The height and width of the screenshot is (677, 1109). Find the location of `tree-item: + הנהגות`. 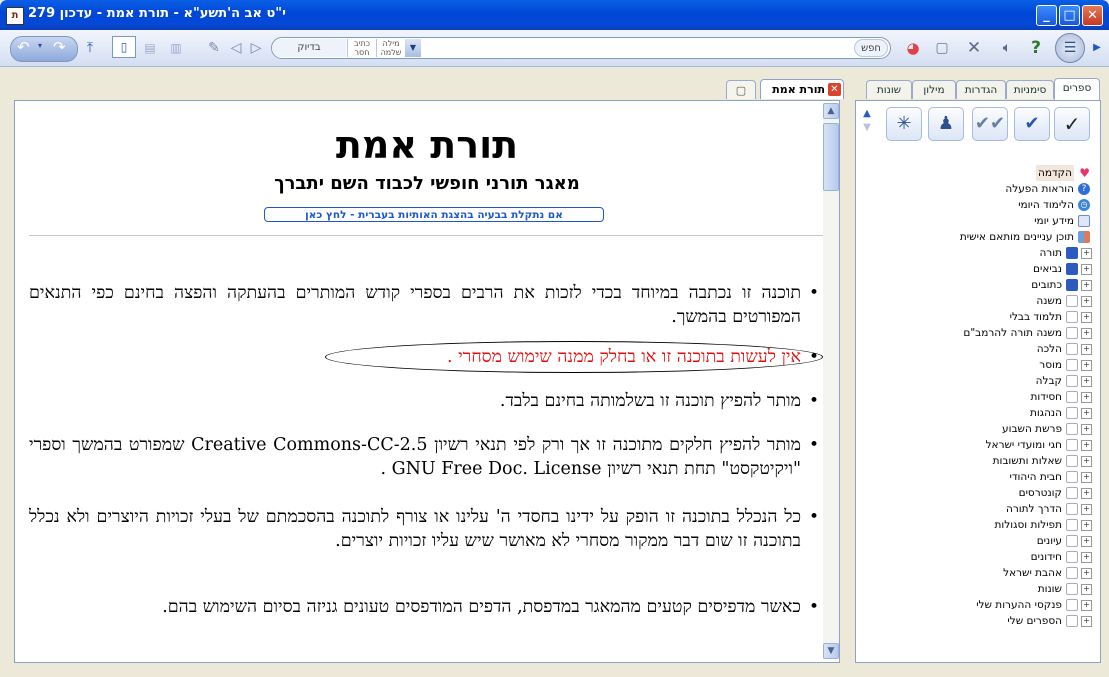

tree-item: + הנהגות is located at coordinates (982, 413).